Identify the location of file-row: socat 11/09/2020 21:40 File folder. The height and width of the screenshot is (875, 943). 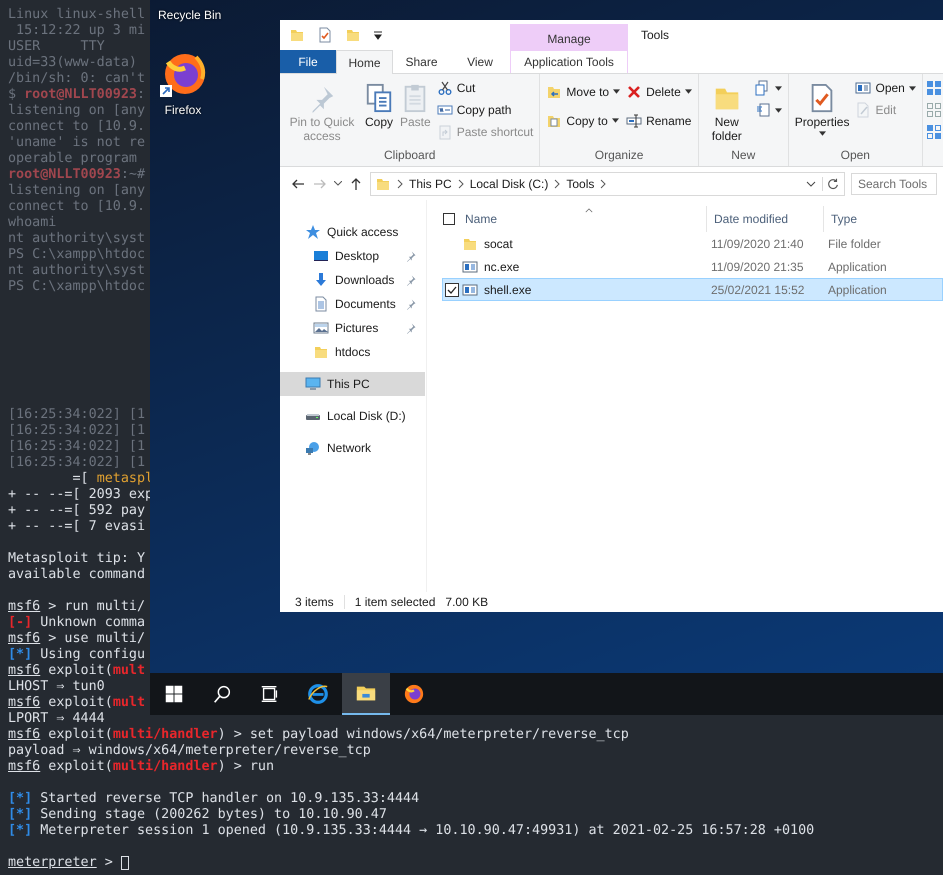
(692, 243).